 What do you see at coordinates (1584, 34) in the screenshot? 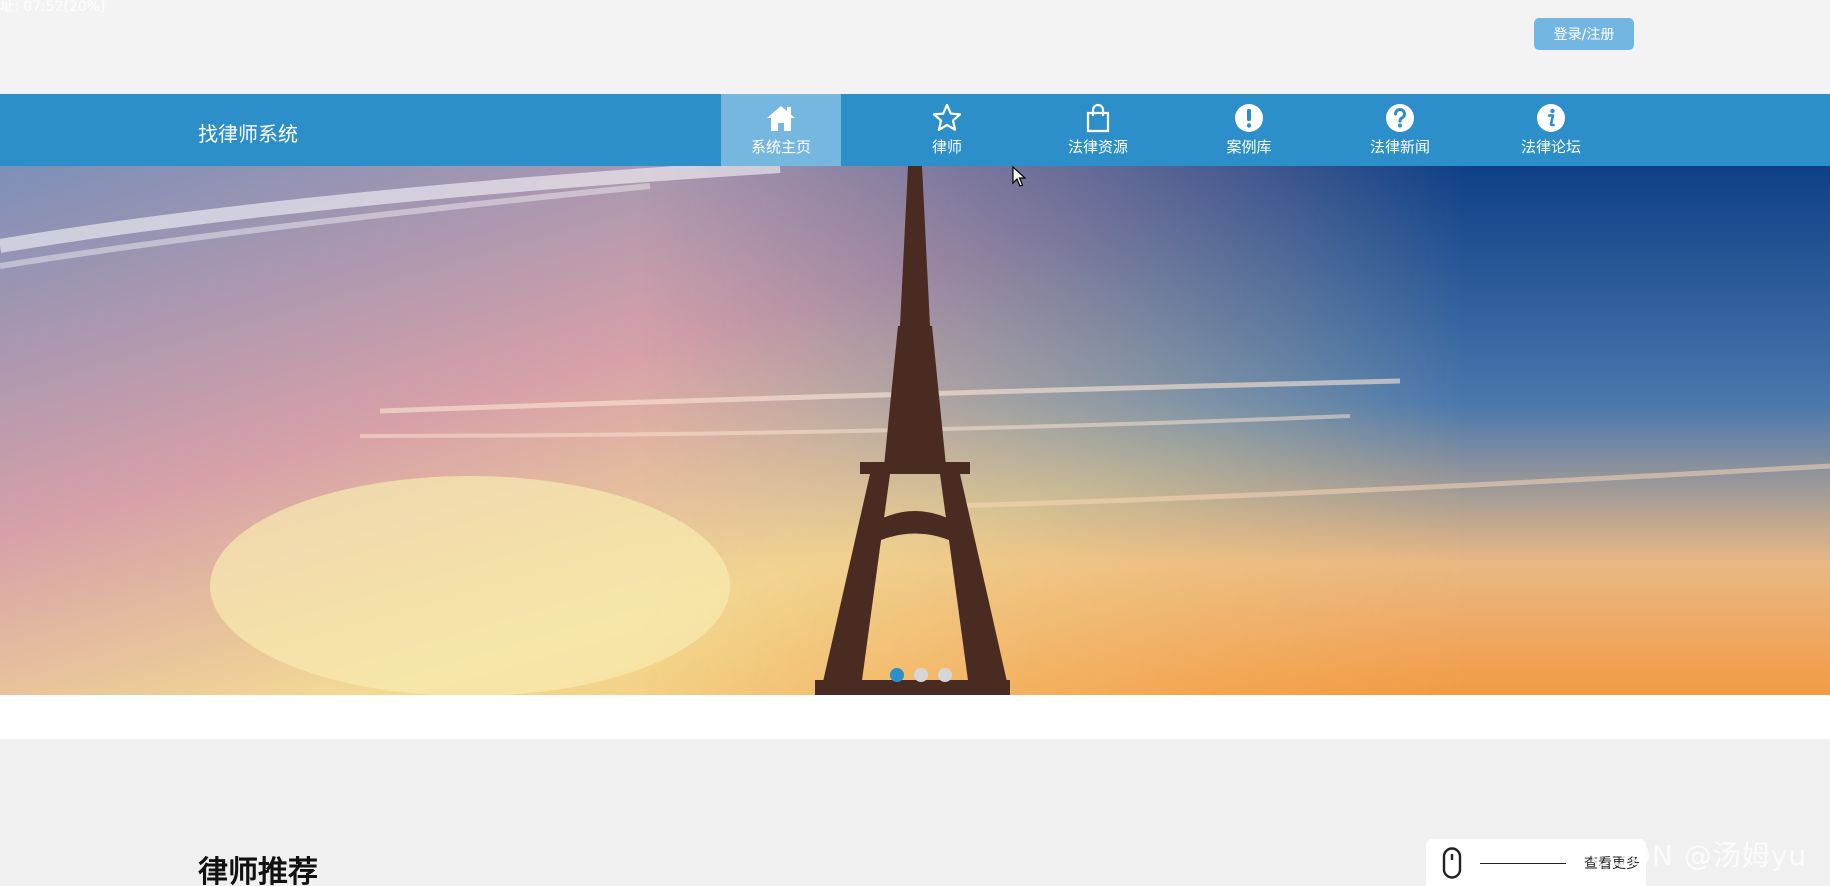
I see `login-register-button: 登录/注册` at bounding box center [1584, 34].